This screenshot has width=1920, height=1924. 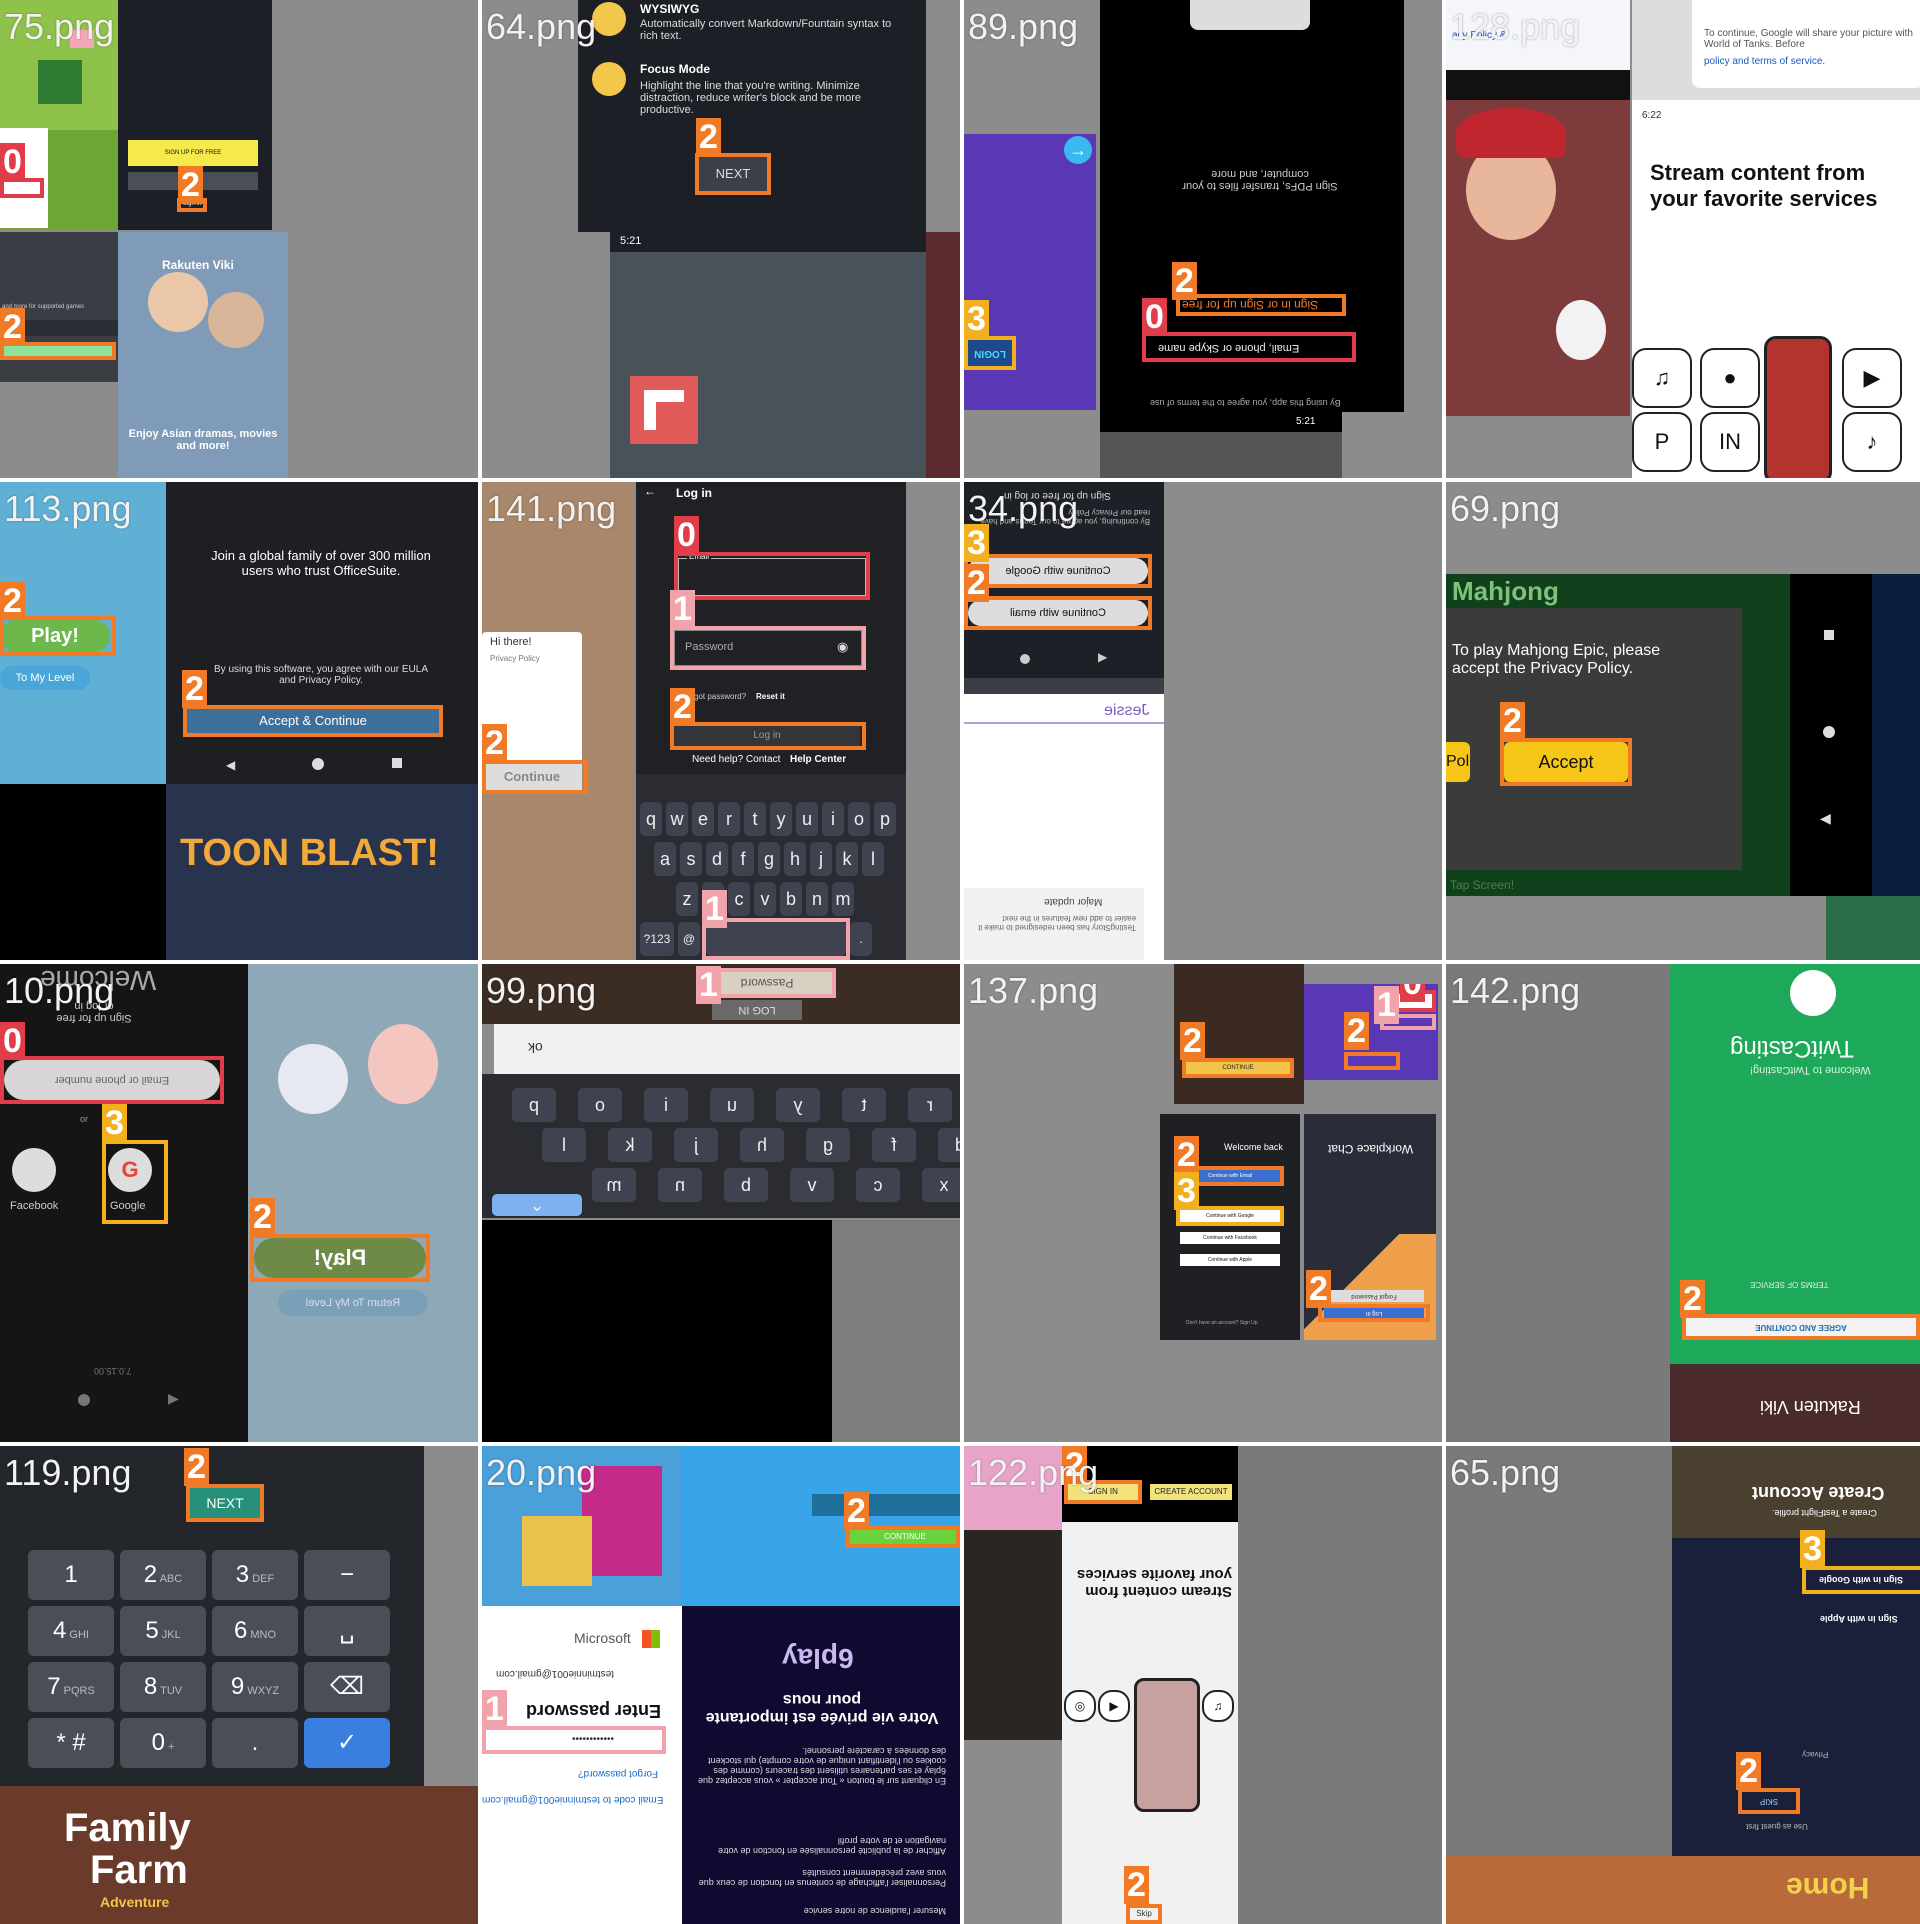 I want to click on numpad-key: 2 ABC, so click(x=163, y=1575).